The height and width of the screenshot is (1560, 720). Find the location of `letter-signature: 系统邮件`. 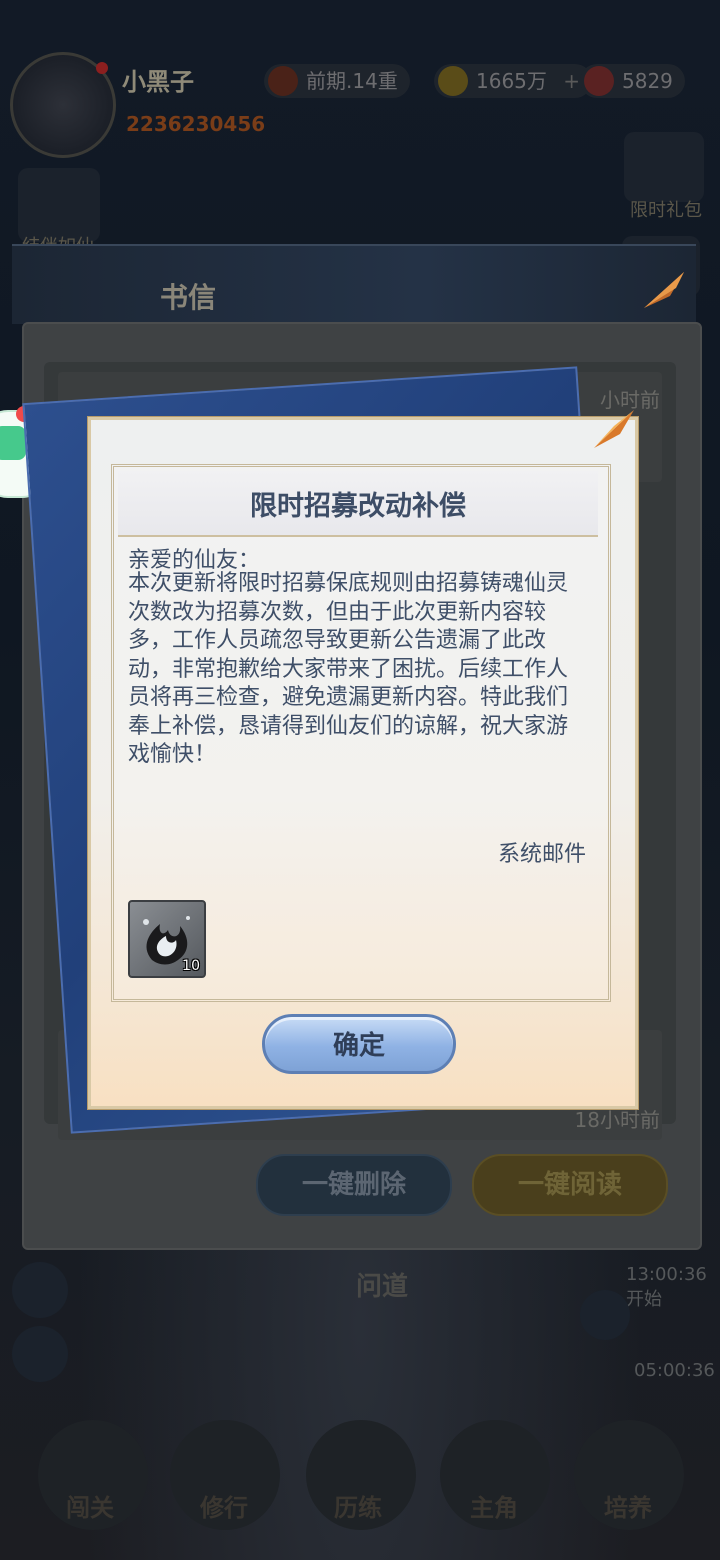

letter-signature: 系统邮件 is located at coordinates (541, 854).